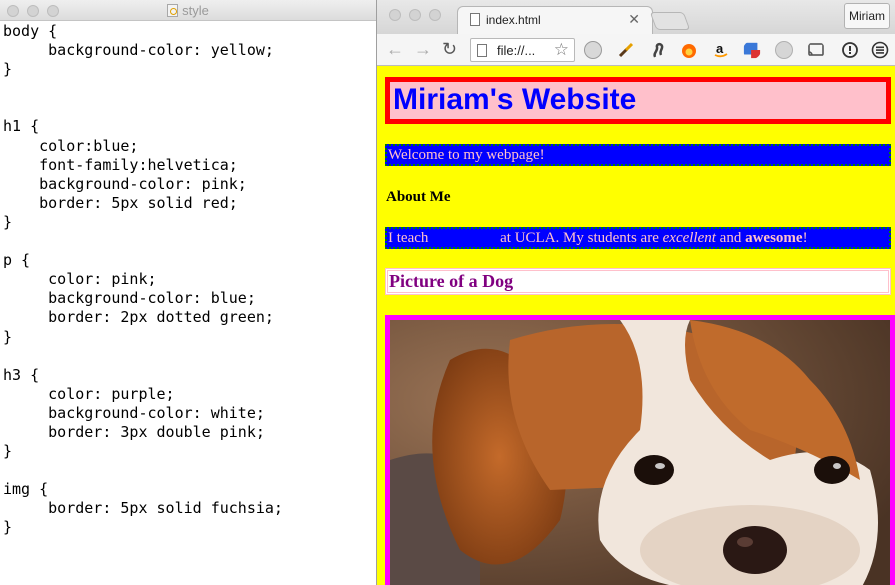 Image resolution: width=895 pixels, height=585 pixels. I want to click on svg-text: a, so click(720, 48).